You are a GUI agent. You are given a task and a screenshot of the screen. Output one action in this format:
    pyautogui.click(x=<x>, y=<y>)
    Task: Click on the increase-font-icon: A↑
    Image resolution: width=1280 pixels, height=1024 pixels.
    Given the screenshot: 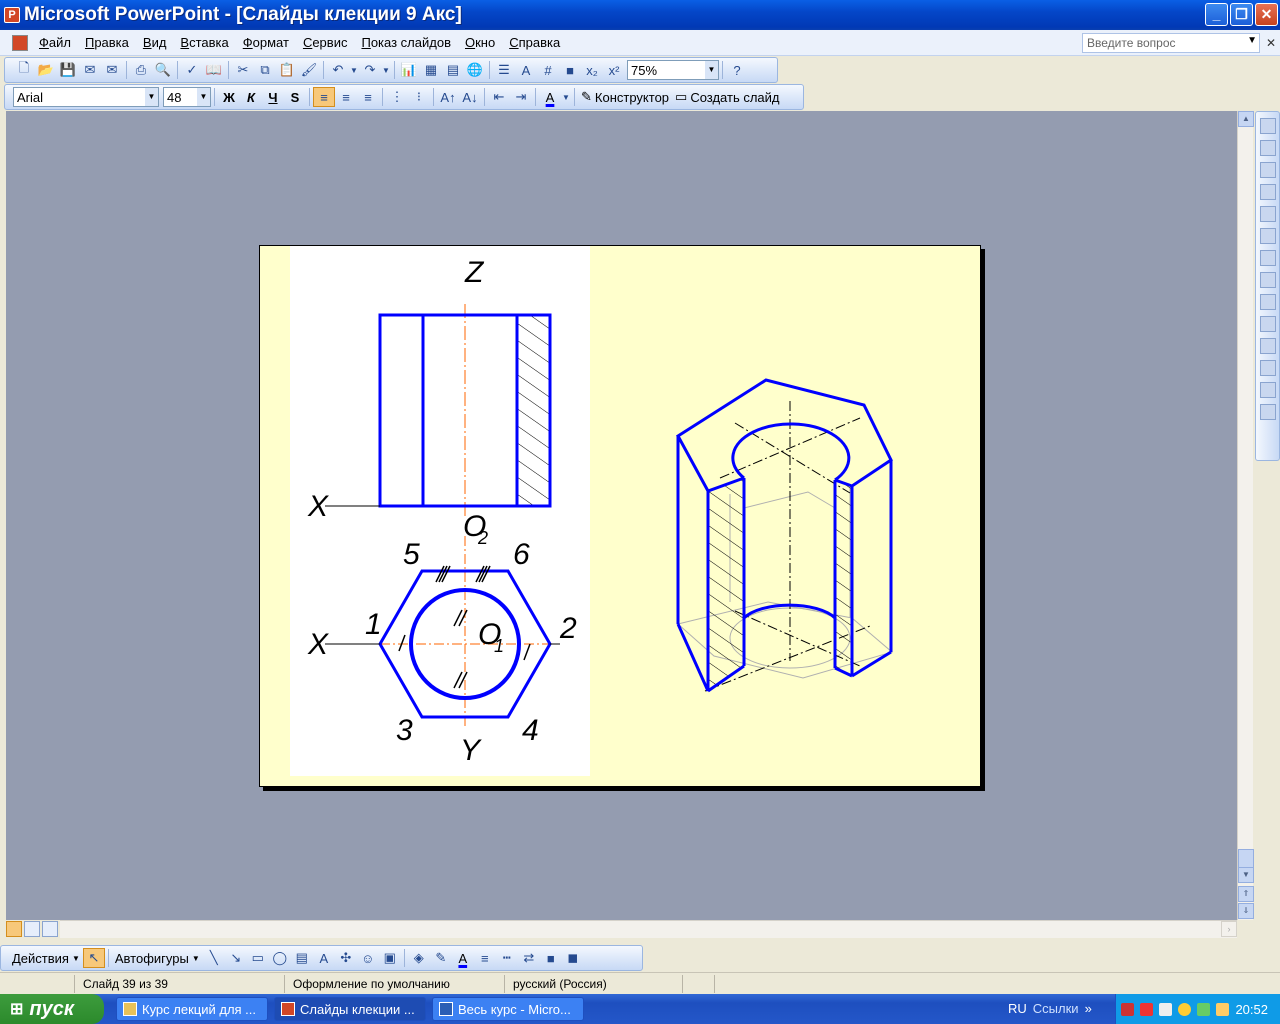 What is the action you would take?
    pyautogui.click(x=448, y=97)
    